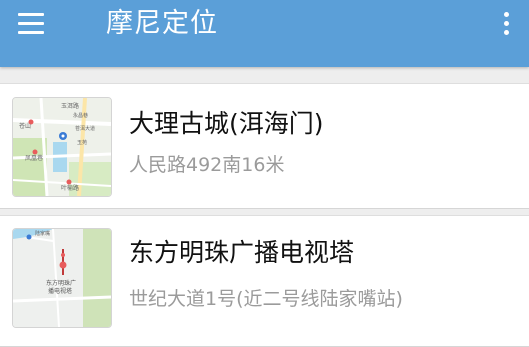 This screenshot has height=347, width=529. Describe the element at coordinates (62, 147) in the screenshot. I see `map-thumbnail: 玉洱路 苍山 永昌巷 凤凰巷 苍洱大道 玉苑 叶榆路` at that location.